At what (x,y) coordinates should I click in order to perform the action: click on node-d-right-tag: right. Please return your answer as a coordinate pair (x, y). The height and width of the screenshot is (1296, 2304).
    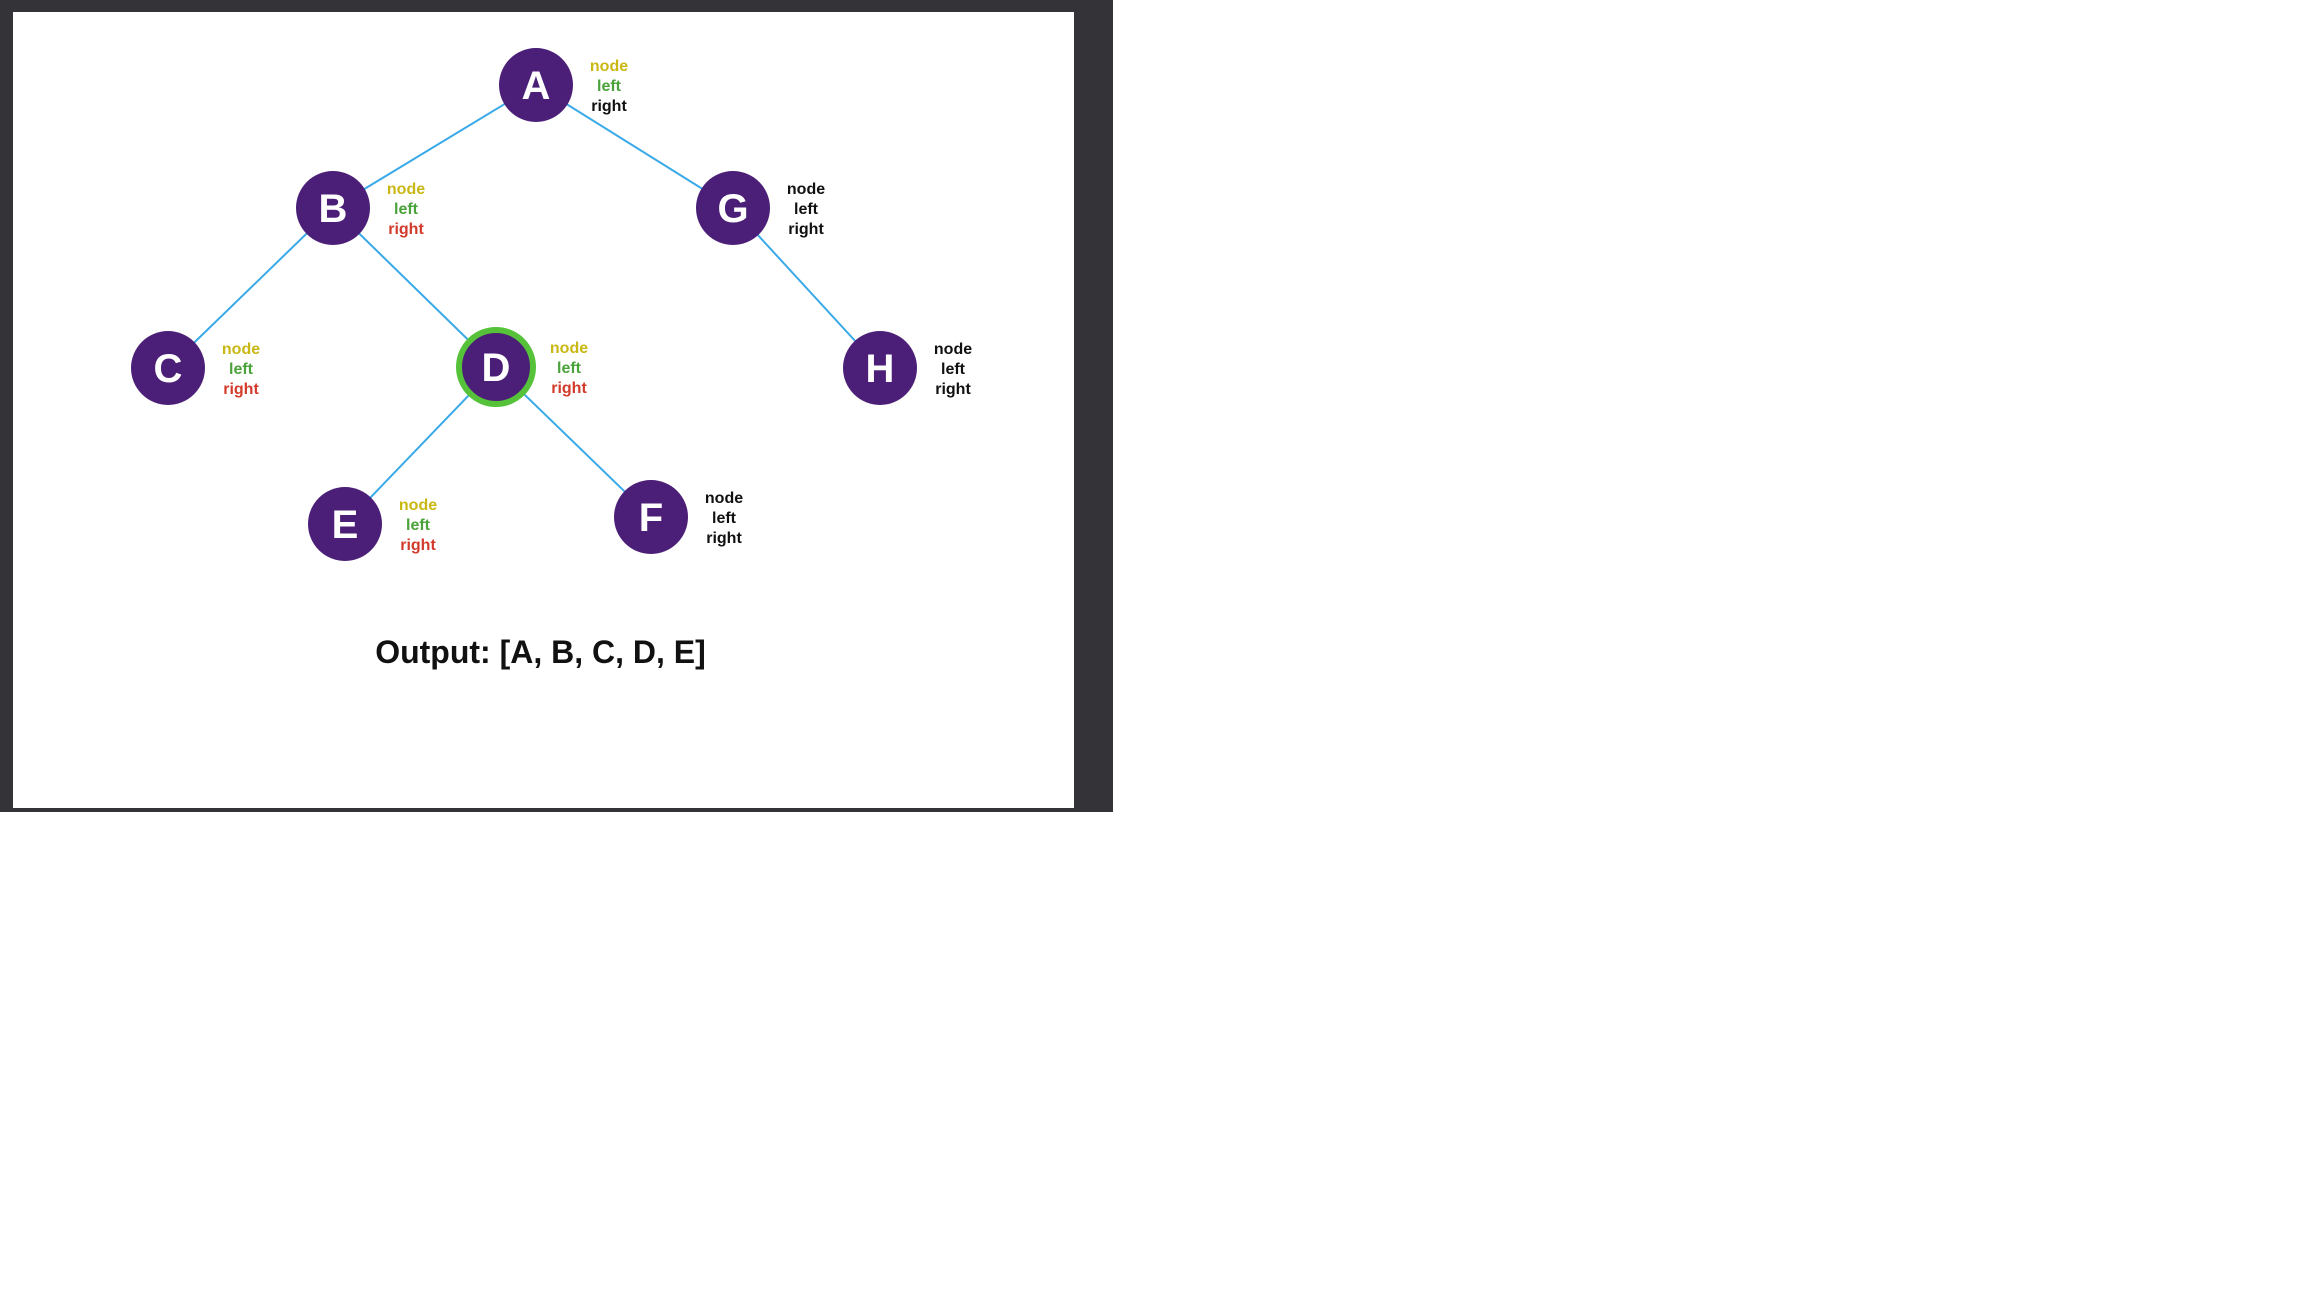
    Looking at the image, I should click on (569, 388).